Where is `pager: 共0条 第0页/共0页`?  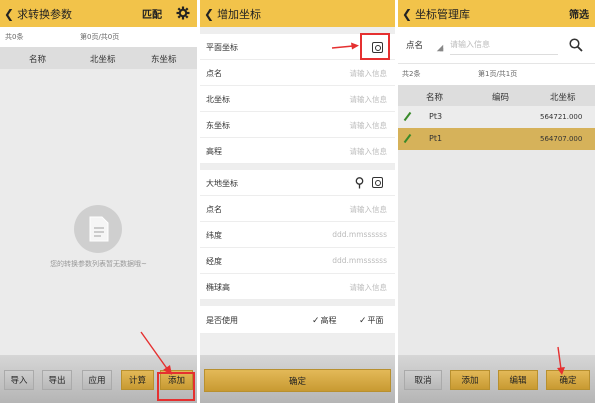 pager: 共0条 第0页/共0页 is located at coordinates (98, 37).